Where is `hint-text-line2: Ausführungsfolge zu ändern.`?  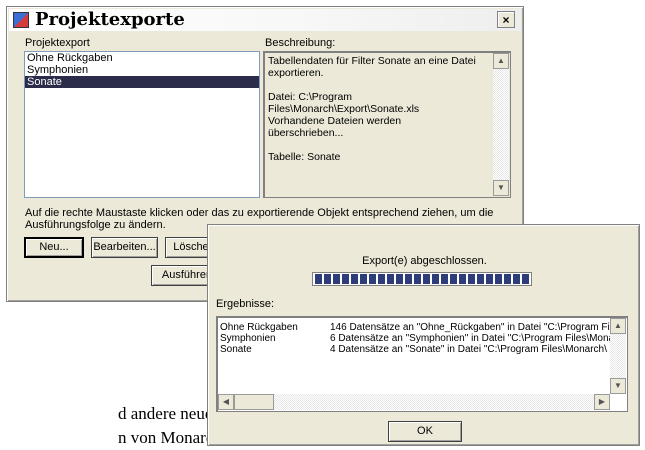
hint-text-line2: Ausführungsfolge zu ändern. is located at coordinates (95, 225).